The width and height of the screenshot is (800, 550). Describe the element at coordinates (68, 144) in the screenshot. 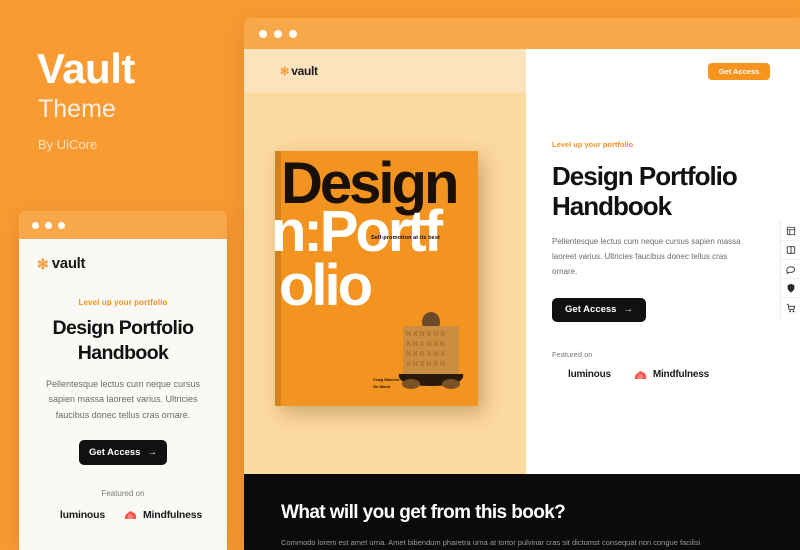

I see `brand-byline: By UiCore` at that location.